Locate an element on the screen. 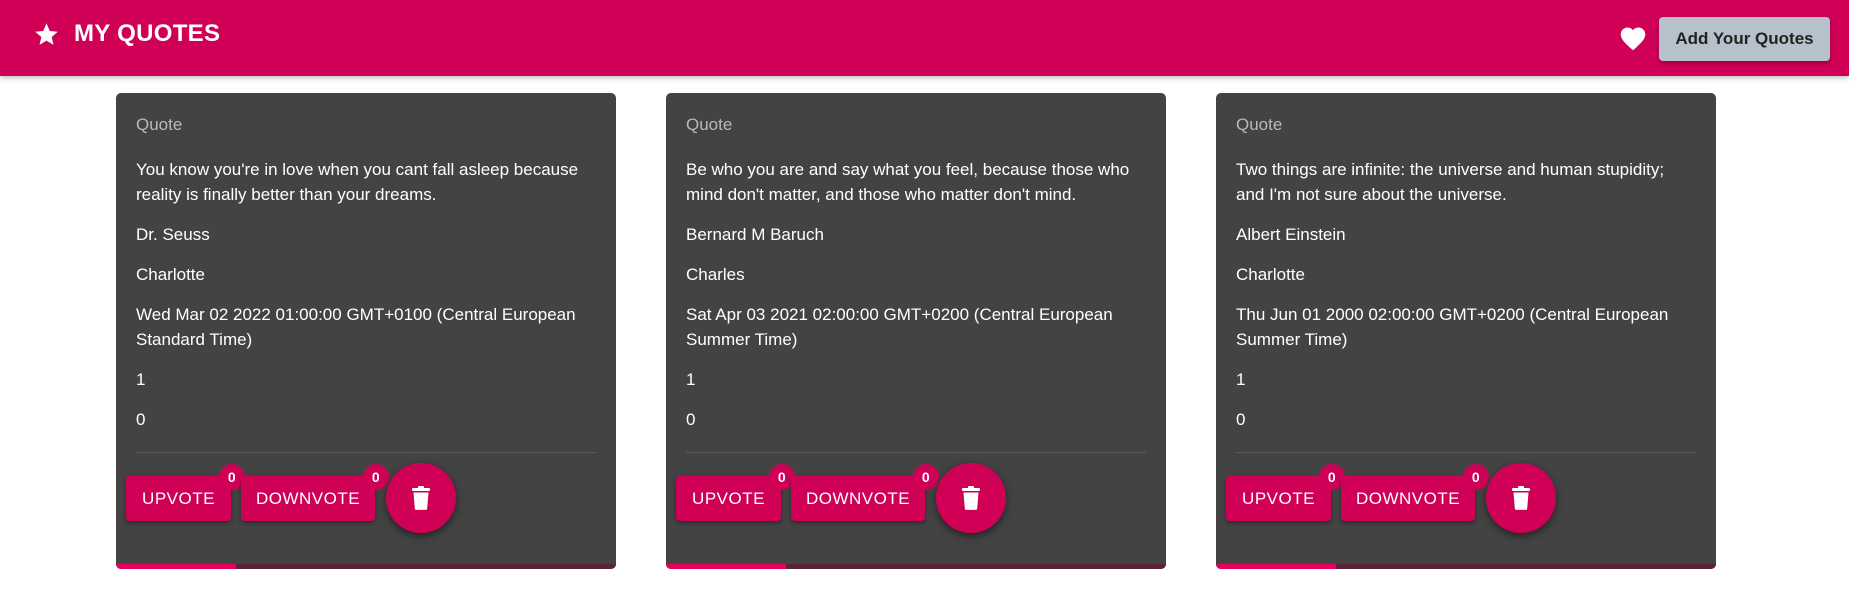 This screenshot has height=597, width=1849. top-app-bar: MY QUOTES Add Your Quotes is located at coordinates (924, 38).